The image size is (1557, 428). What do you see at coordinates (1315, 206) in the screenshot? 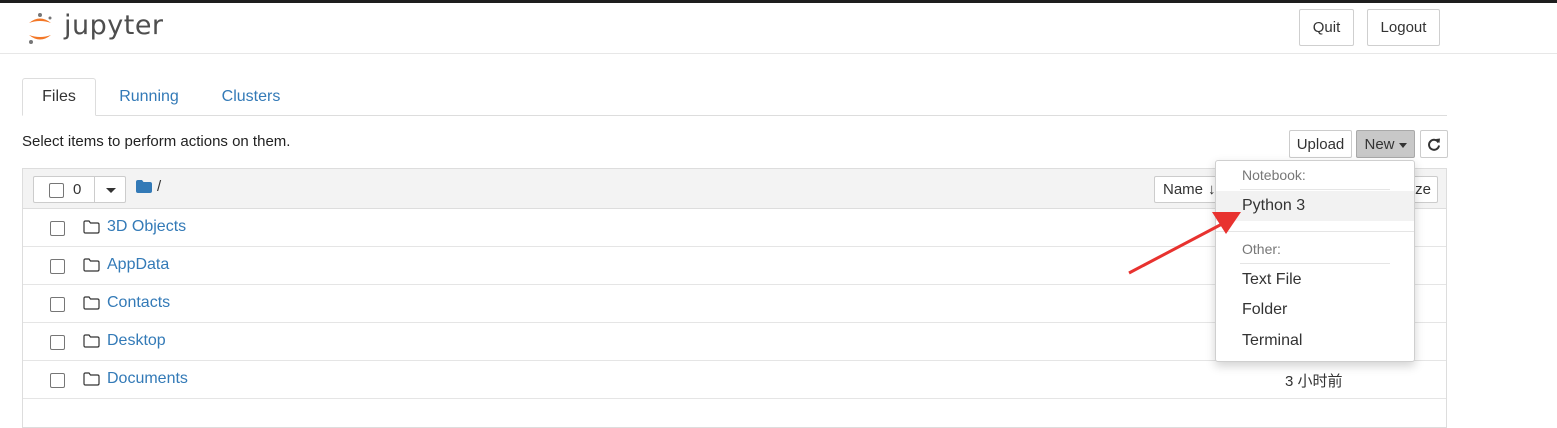
I see `menu-item-python3: Python 3` at bounding box center [1315, 206].